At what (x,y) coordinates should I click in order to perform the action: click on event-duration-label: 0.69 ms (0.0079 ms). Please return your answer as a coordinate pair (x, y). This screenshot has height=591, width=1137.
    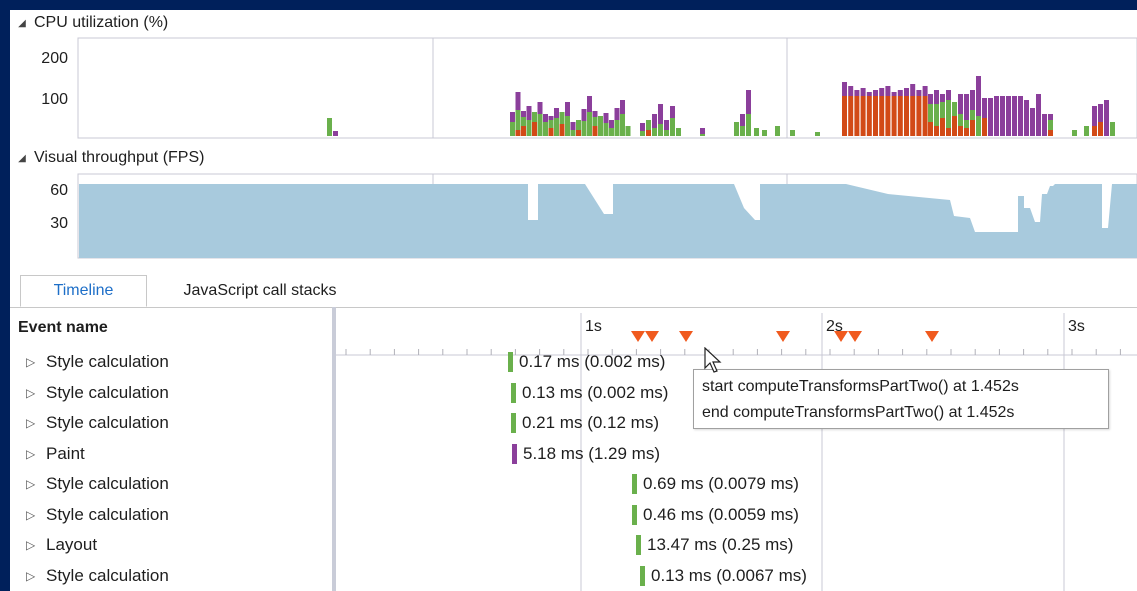
    Looking at the image, I should click on (721, 483).